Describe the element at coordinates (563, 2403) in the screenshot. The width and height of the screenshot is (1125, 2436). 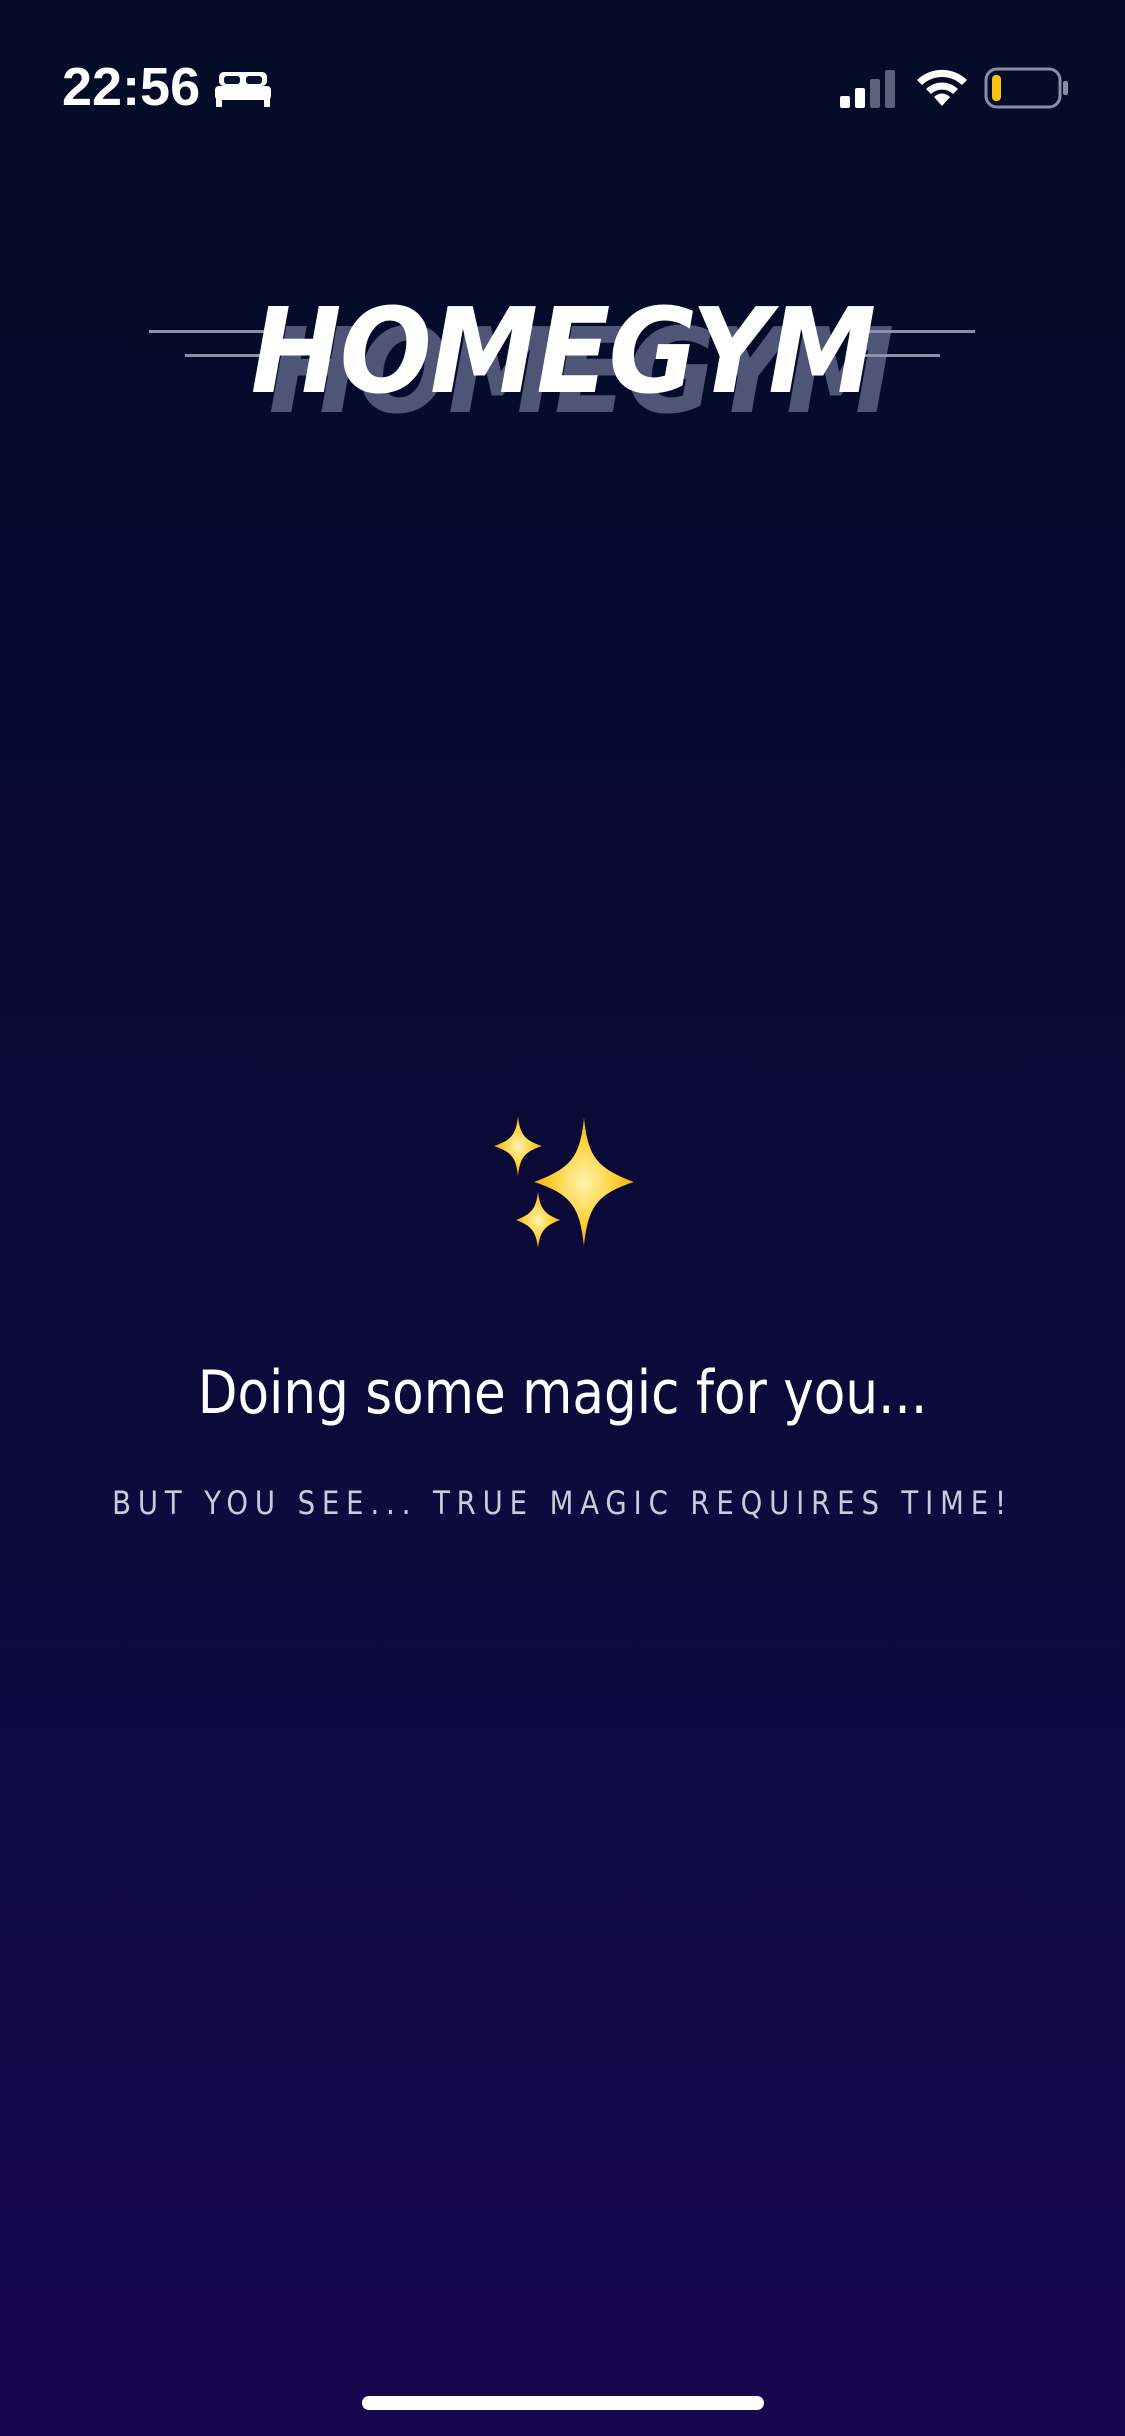
I see `home-indicator` at that location.